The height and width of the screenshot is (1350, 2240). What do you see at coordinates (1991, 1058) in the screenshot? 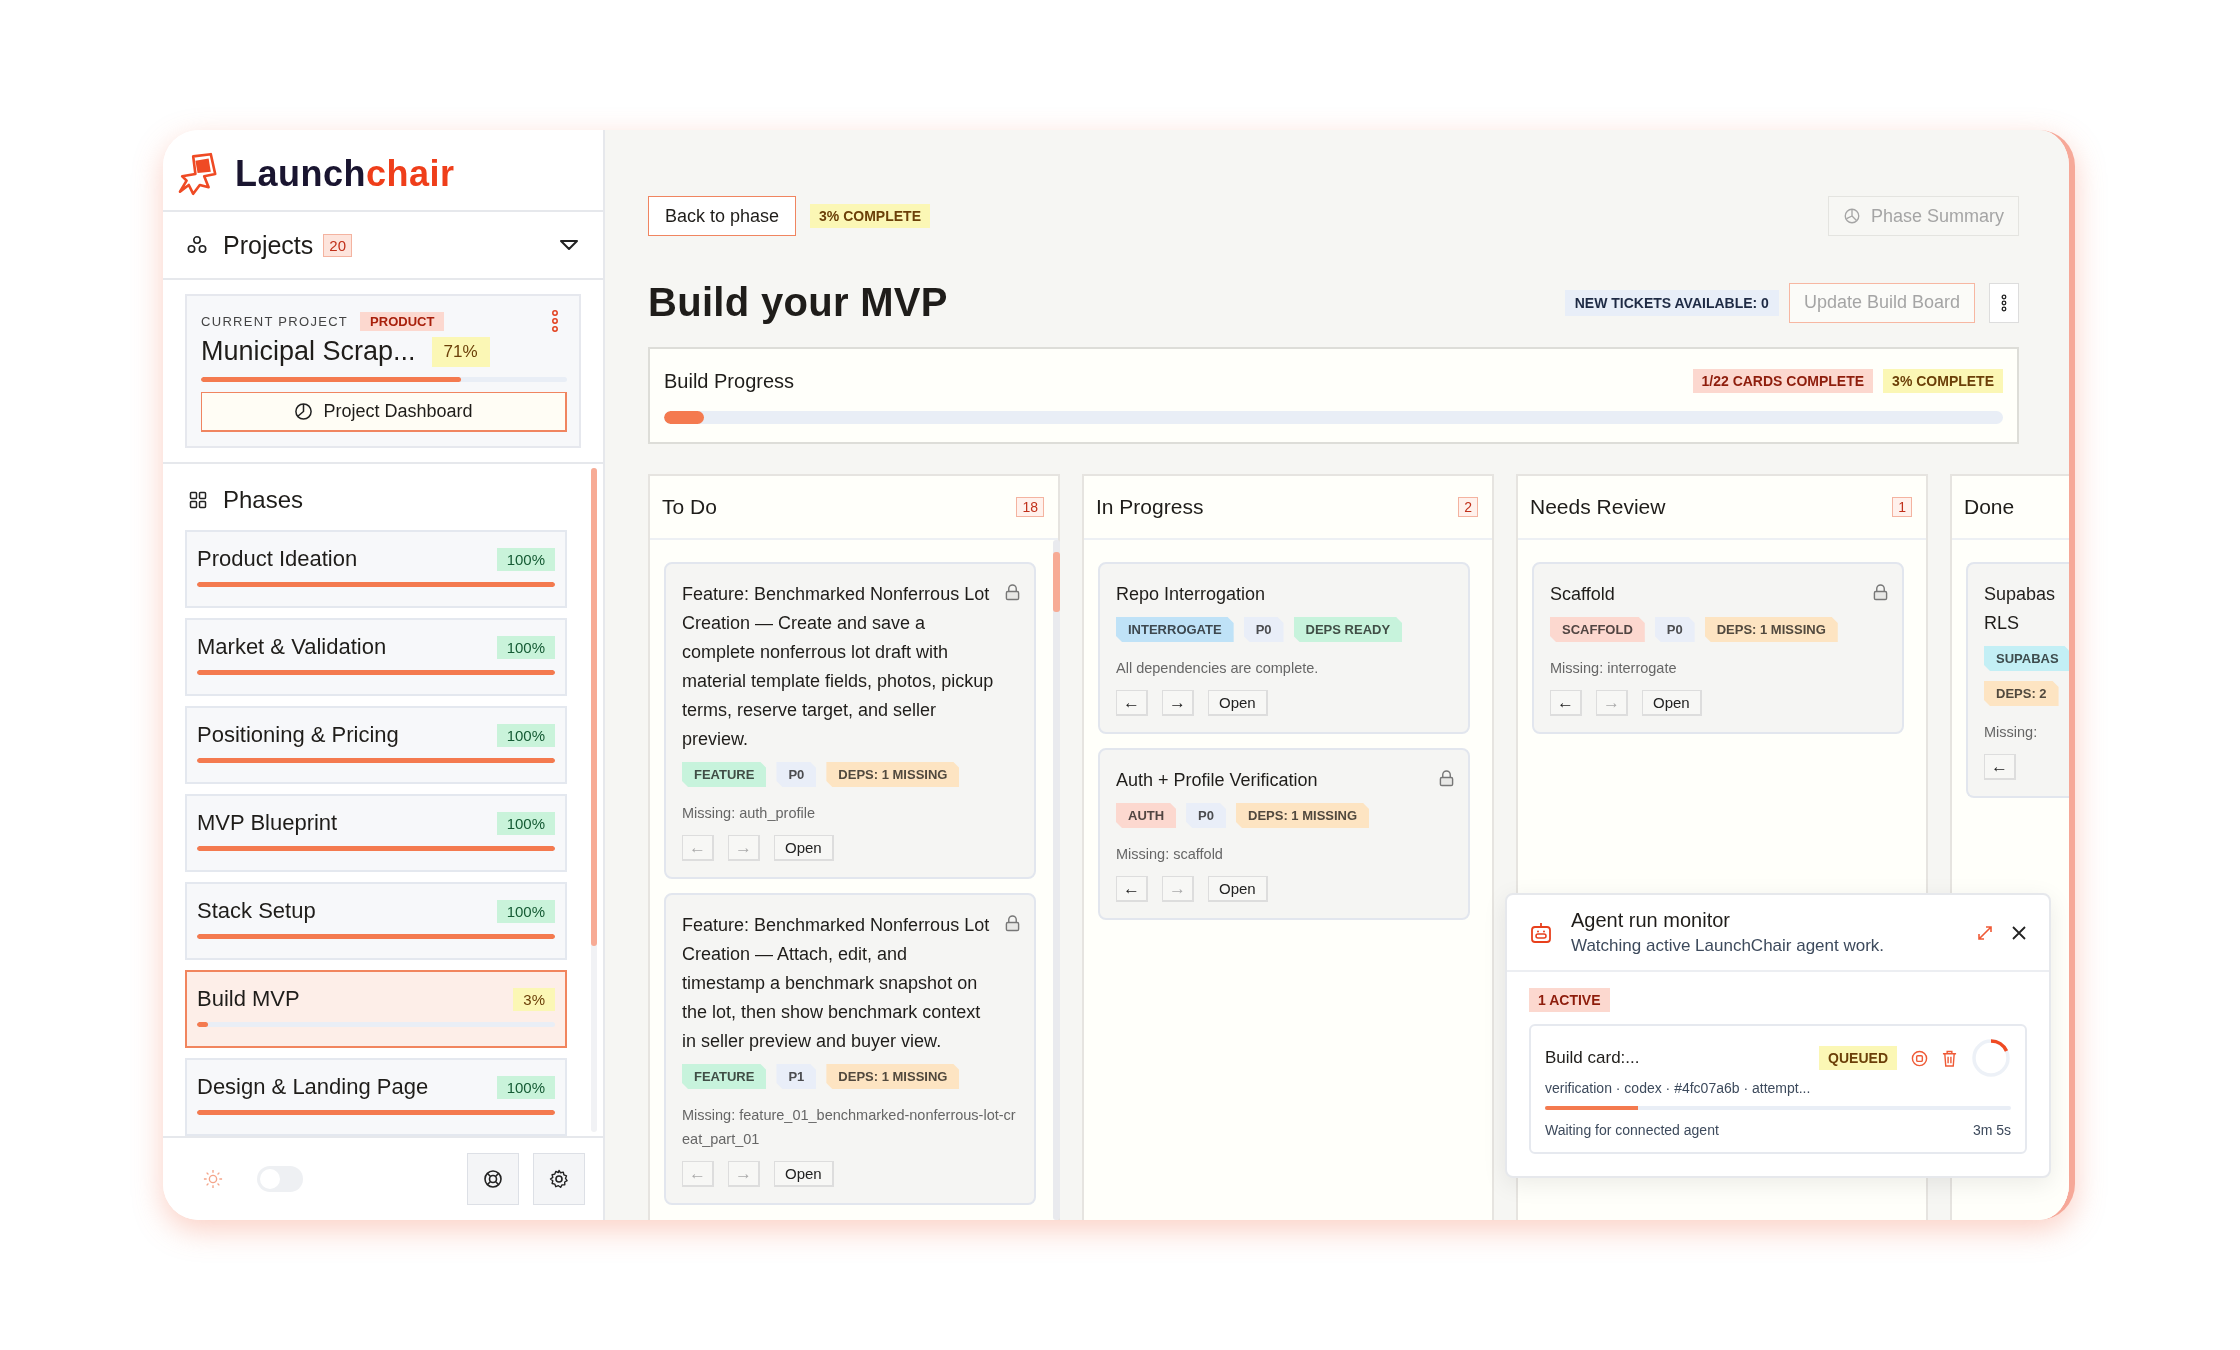
I see `spinner-icon` at bounding box center [1991, 1058].